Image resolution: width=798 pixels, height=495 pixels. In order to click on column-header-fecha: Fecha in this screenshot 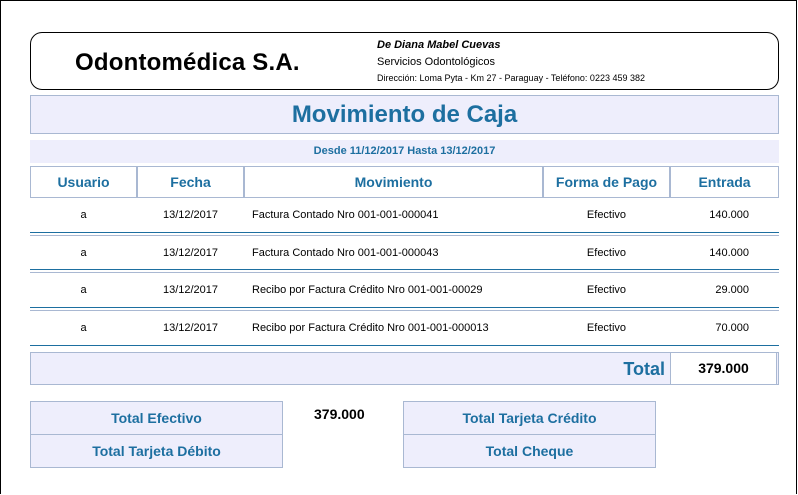, I will do `click(190, 182)`.